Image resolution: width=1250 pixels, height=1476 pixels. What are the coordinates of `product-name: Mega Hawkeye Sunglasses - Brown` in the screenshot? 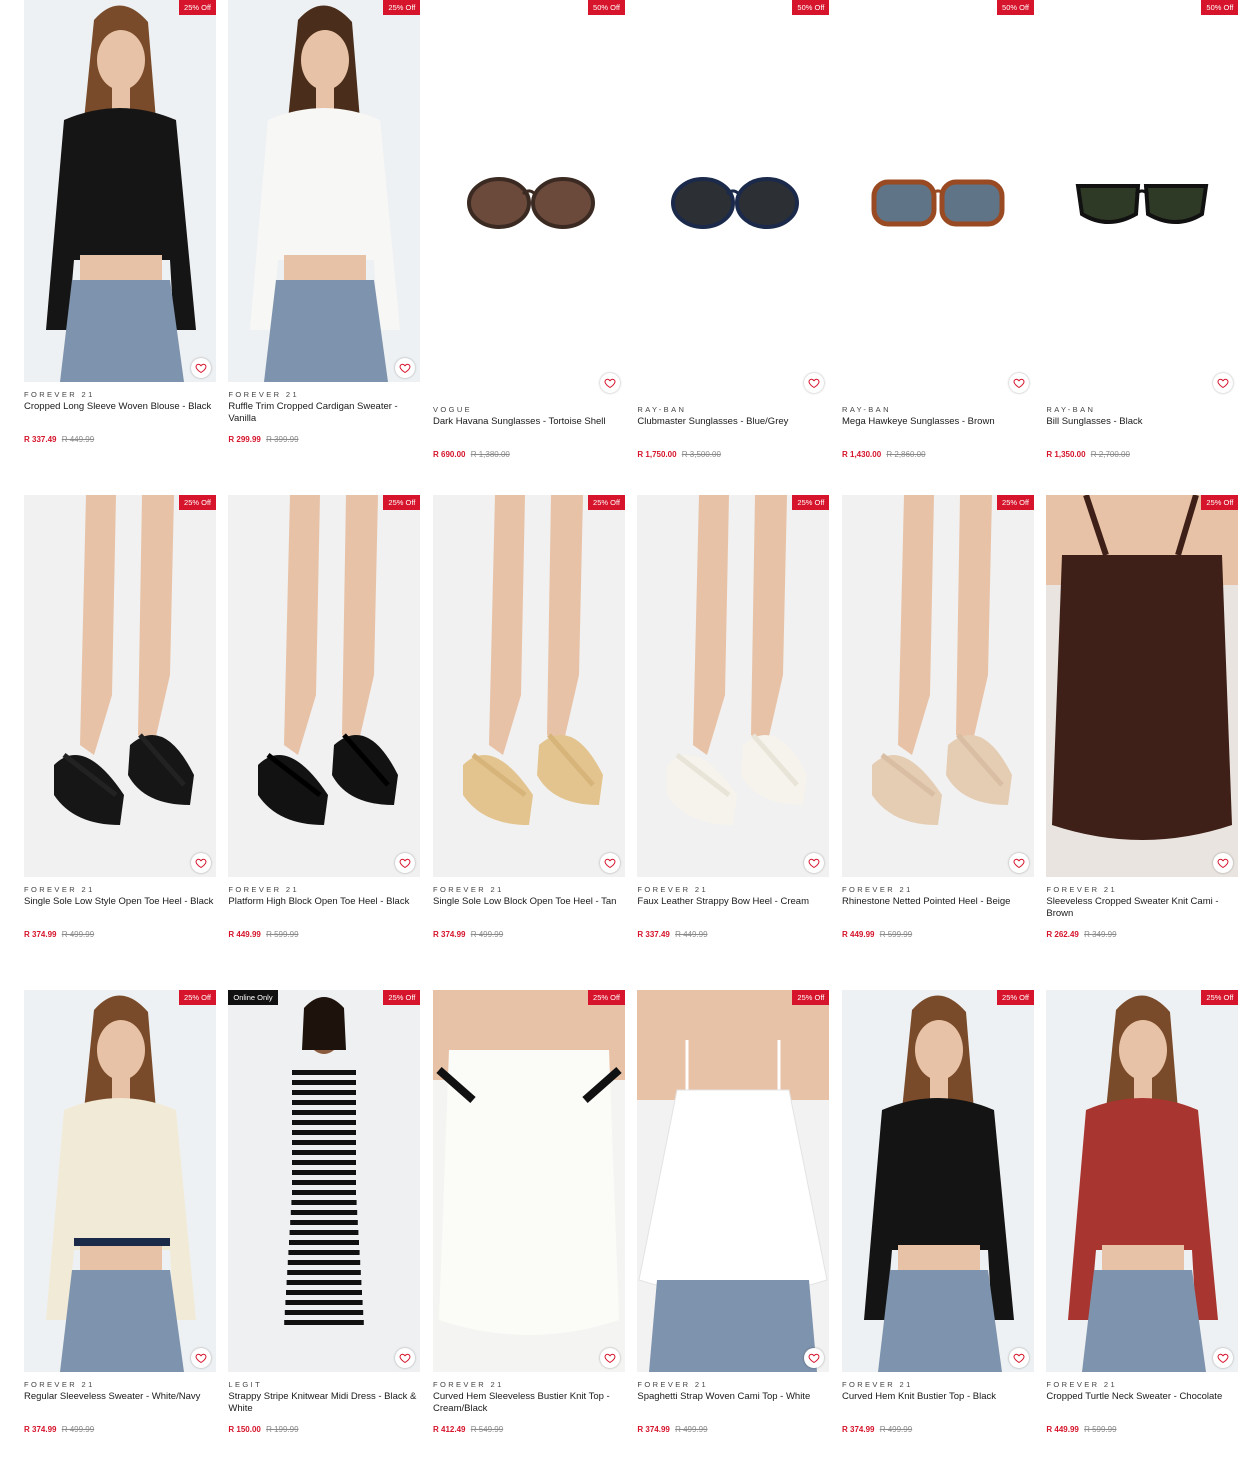 It's located at (938, 429).